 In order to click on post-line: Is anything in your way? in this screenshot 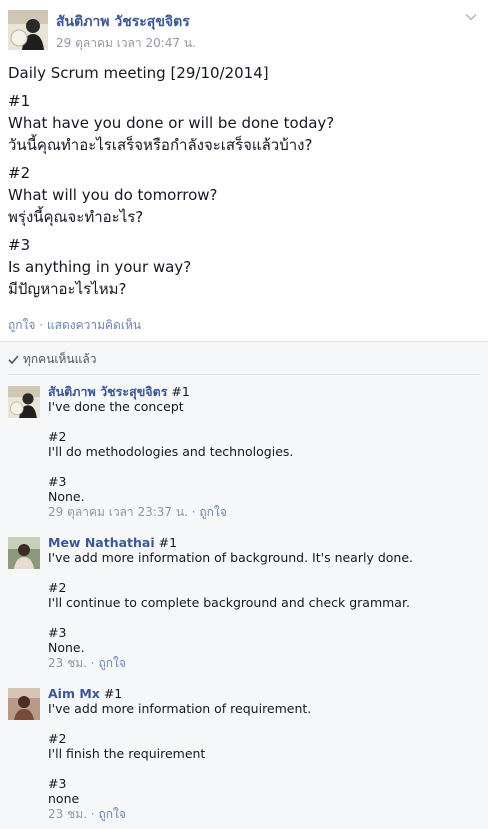, I will do `click(100, 267)`.